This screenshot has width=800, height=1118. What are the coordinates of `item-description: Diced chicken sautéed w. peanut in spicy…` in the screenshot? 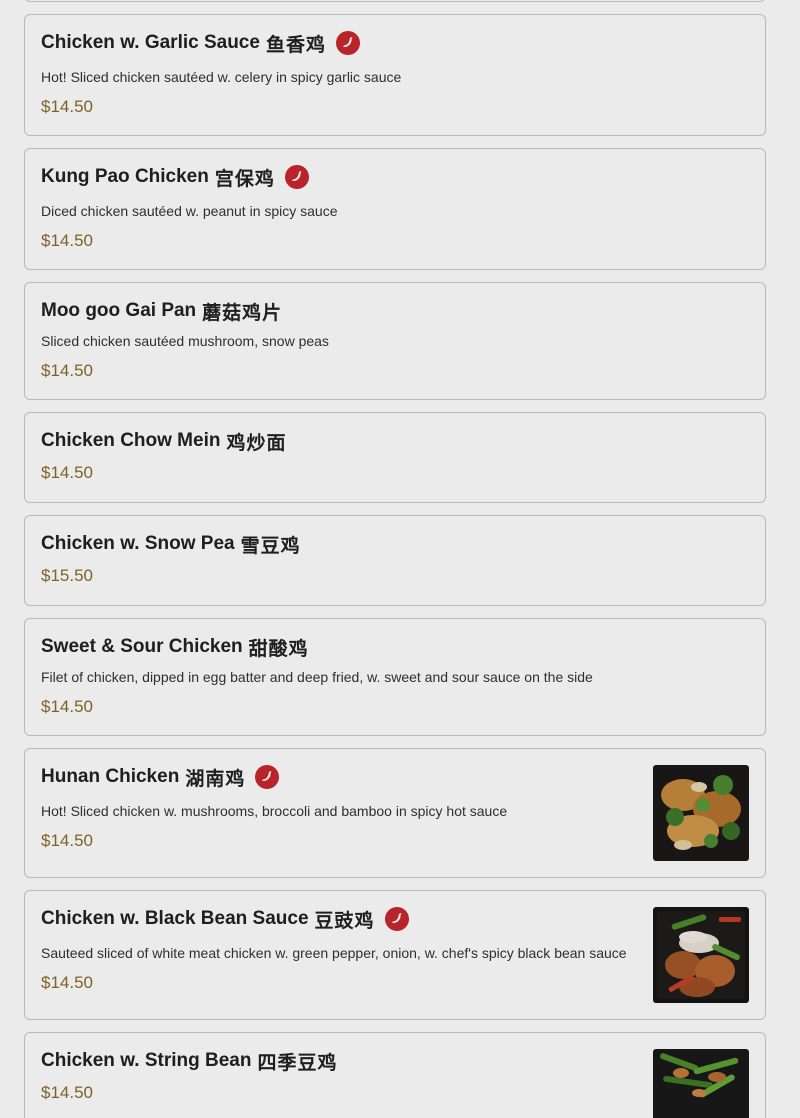 It's located at (189, 211).